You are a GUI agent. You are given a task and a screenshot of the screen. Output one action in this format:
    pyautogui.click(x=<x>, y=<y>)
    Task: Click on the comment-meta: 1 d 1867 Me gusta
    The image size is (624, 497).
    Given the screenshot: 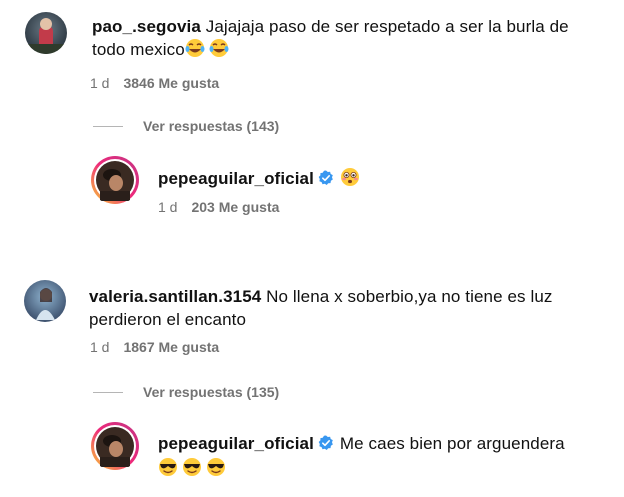 What is the action you would take?
    pyautogui.click(x=154, y=347)
    